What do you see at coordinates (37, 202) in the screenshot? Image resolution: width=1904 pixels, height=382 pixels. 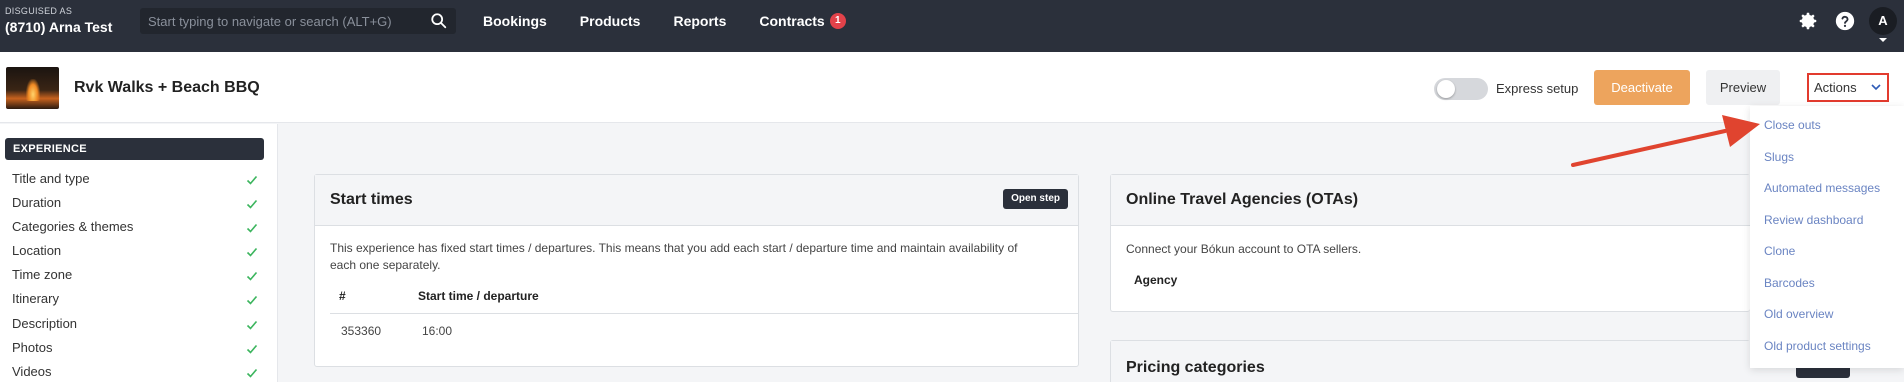 I see `sidebar-item-label: Duration` at bounding box center [37, 202].